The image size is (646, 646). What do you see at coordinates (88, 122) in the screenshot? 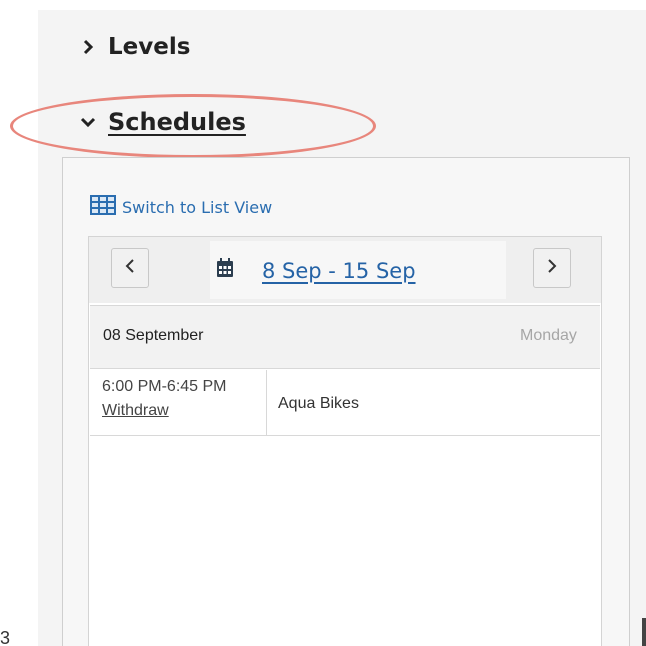
I see `chevron-down-icon` at bounding box center [88, 122].